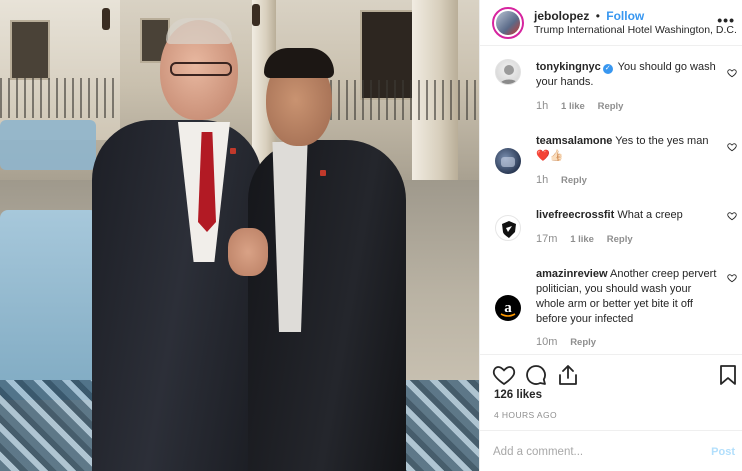  What do you see at coordinates (607, 69) in the screenshot?
I see `verified-badge-icon: ✓` at bounding box center [607, 69].